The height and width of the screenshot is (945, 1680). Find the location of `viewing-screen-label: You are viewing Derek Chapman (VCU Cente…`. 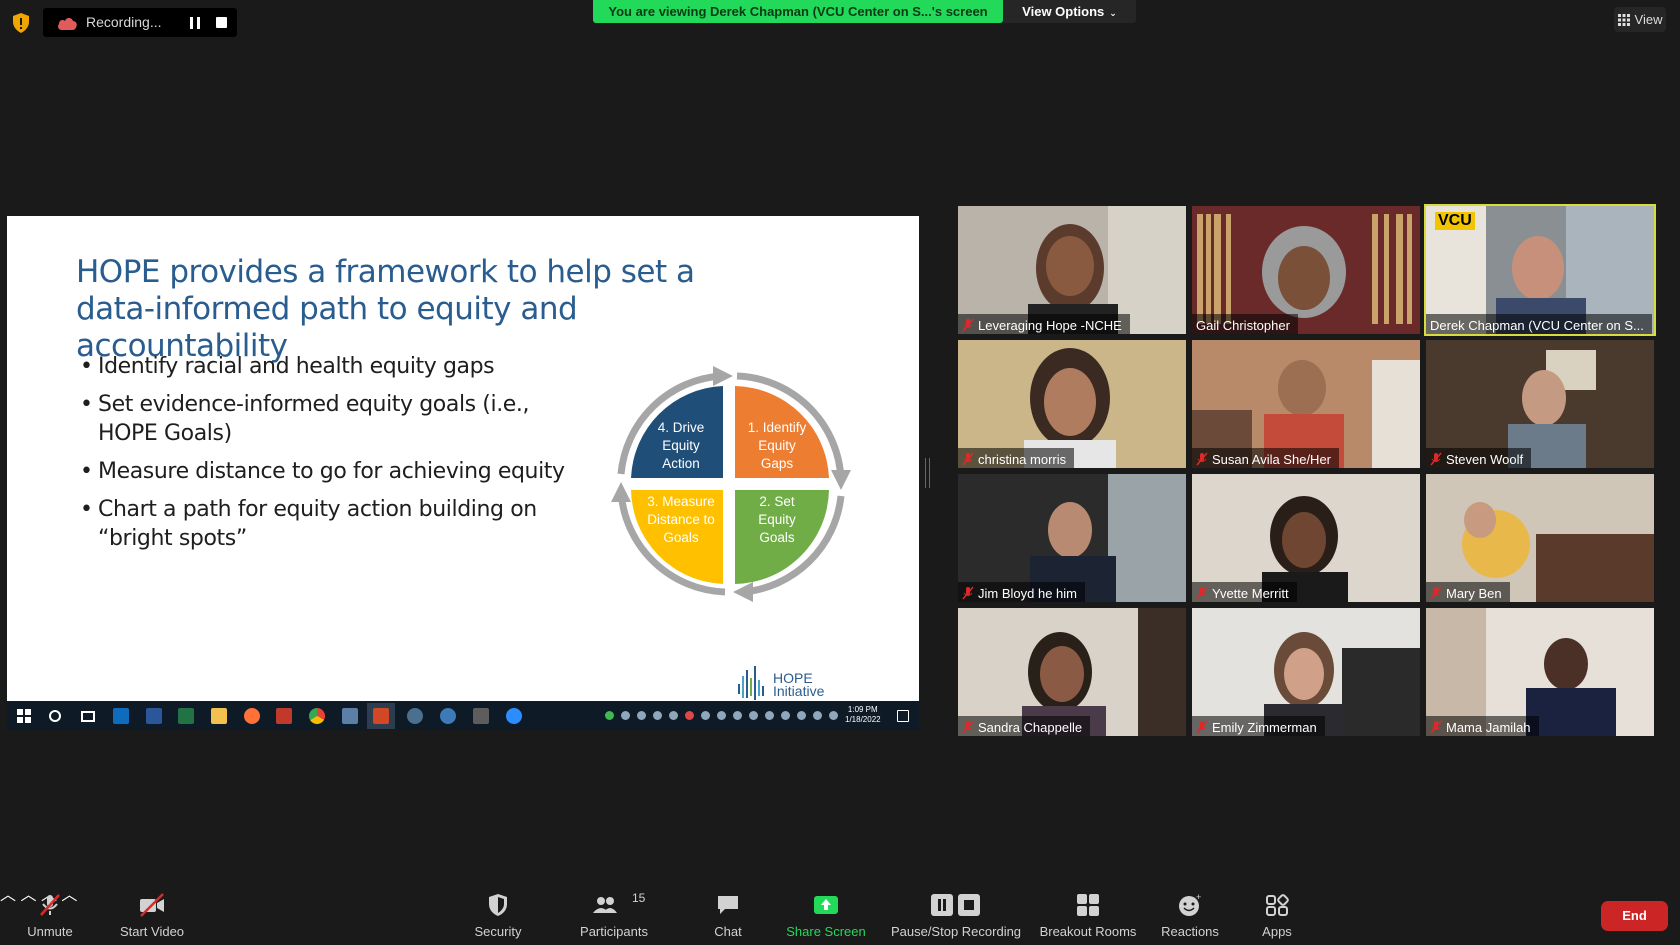

viewing-screen-label: You are viewing Derek Chapman (VCU Cente… is located at coordinates (798, 11).